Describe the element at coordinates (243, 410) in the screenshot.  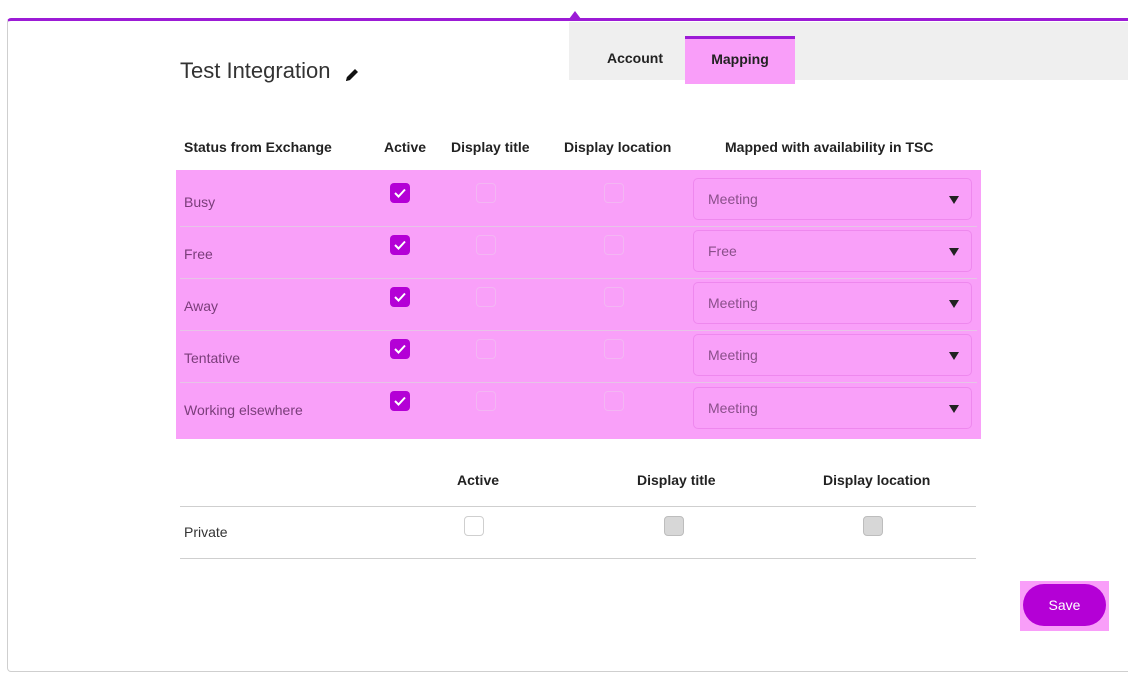
I see `status-label: Working elsewhere` at that location.